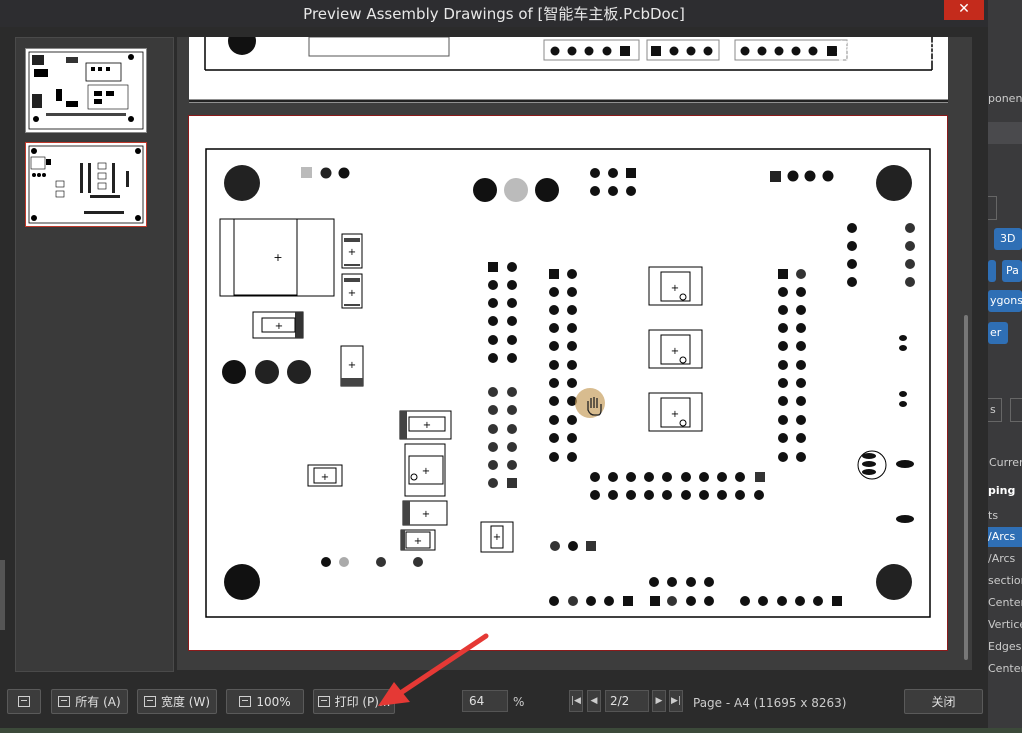 Image resolution: width=1022 pixels, height=733 pixels. I want to click on panel-label-components: ponen, so click(1005, 98).